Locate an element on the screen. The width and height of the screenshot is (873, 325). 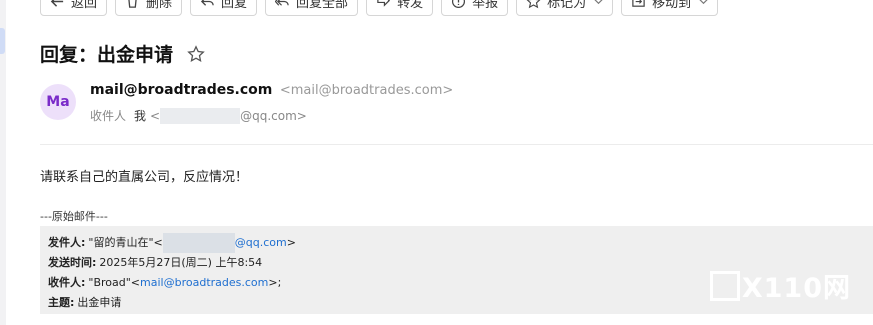
recipient-name: 我 is located at coordinates (140, 115).